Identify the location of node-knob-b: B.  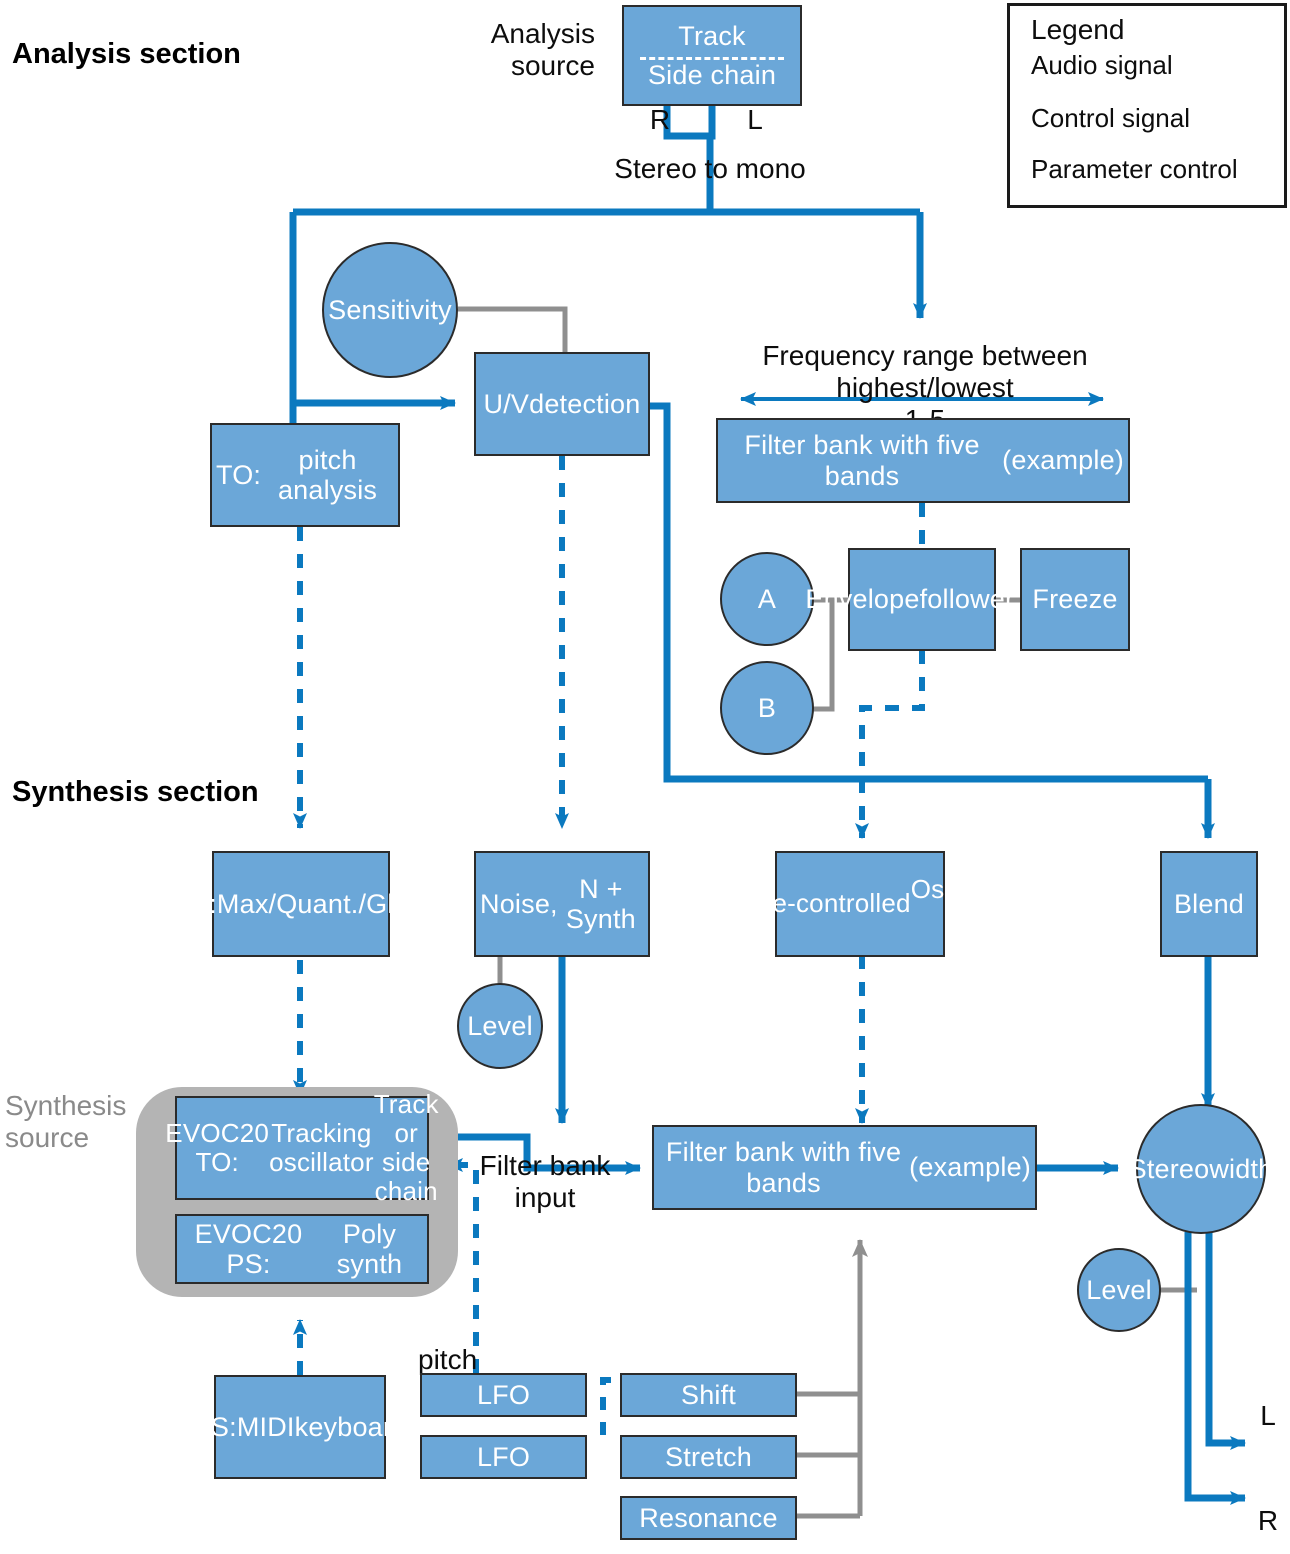
(767, 708).